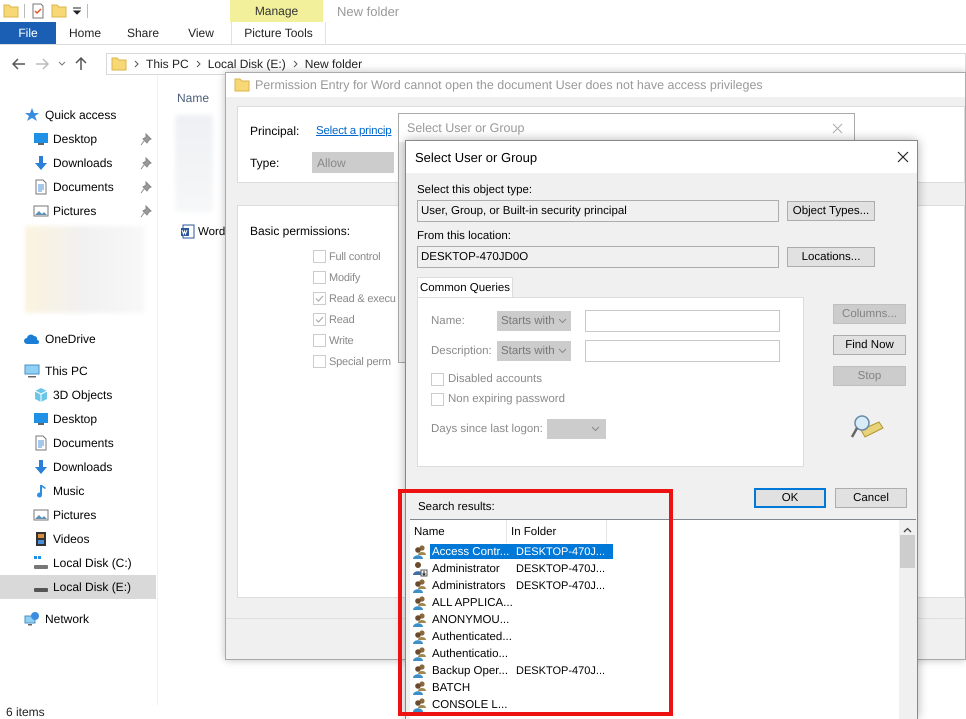 This screenshot has height=719, width=966. I want to click on nav-item: 3D Objects, so click(78, 395).